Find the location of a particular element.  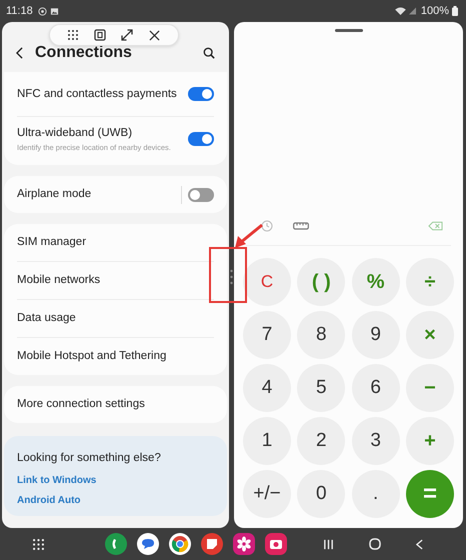

suggestion-heading: Looking for something else? is located at coordinates (89, 458).